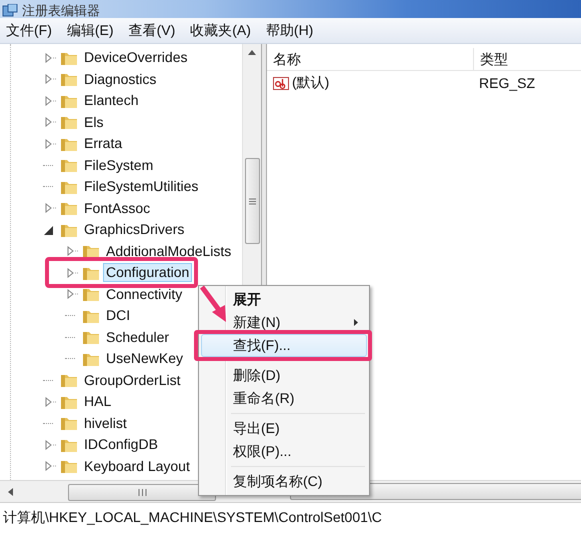 This screenshot has height=533, width=581. I want to click on scroll-left-arrow-icon, so click(10, 492).